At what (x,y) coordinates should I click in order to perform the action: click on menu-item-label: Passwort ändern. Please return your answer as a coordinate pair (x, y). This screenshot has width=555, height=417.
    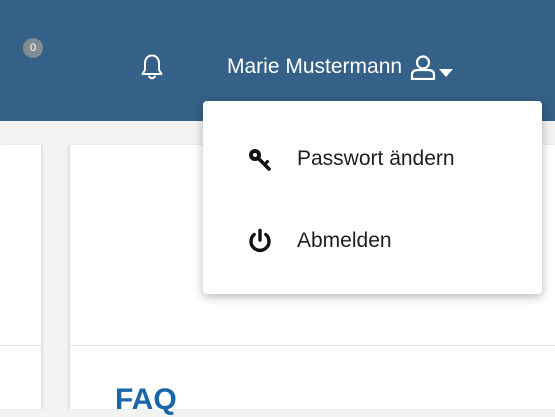
    Looking at the image, I should click on (376, 158).